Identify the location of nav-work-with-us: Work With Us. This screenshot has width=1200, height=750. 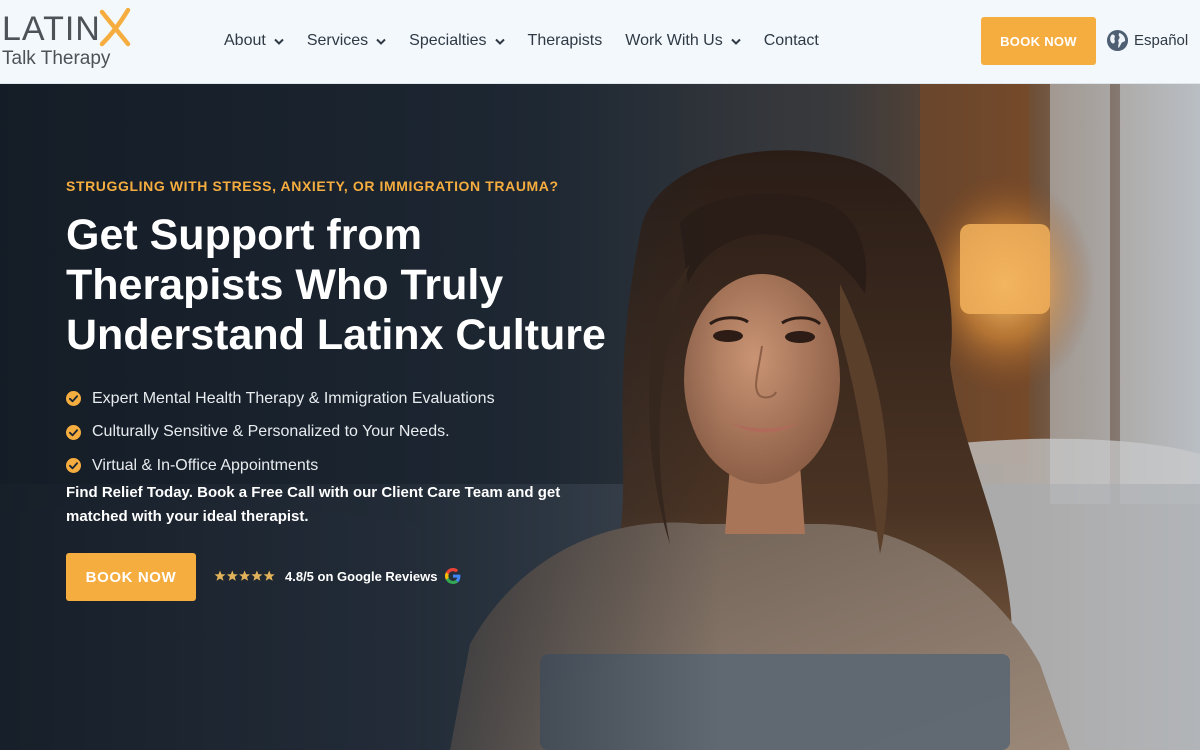
(683, 41).